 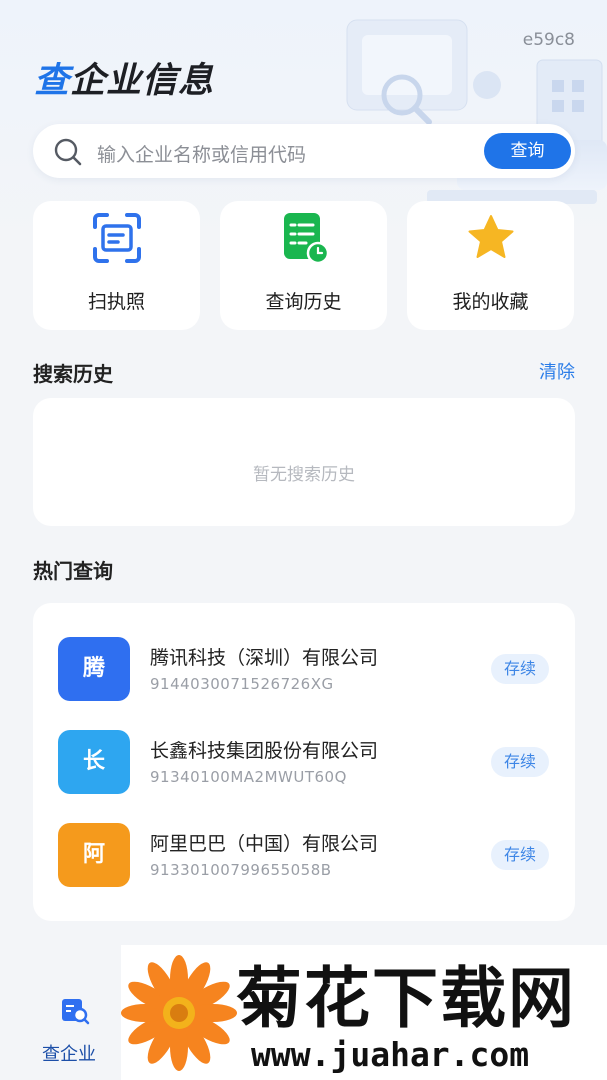 What do you see at coordinates (94, 855) in the screenshot?
I see `company-avatar: 阿` at bounding box center [94, 855].